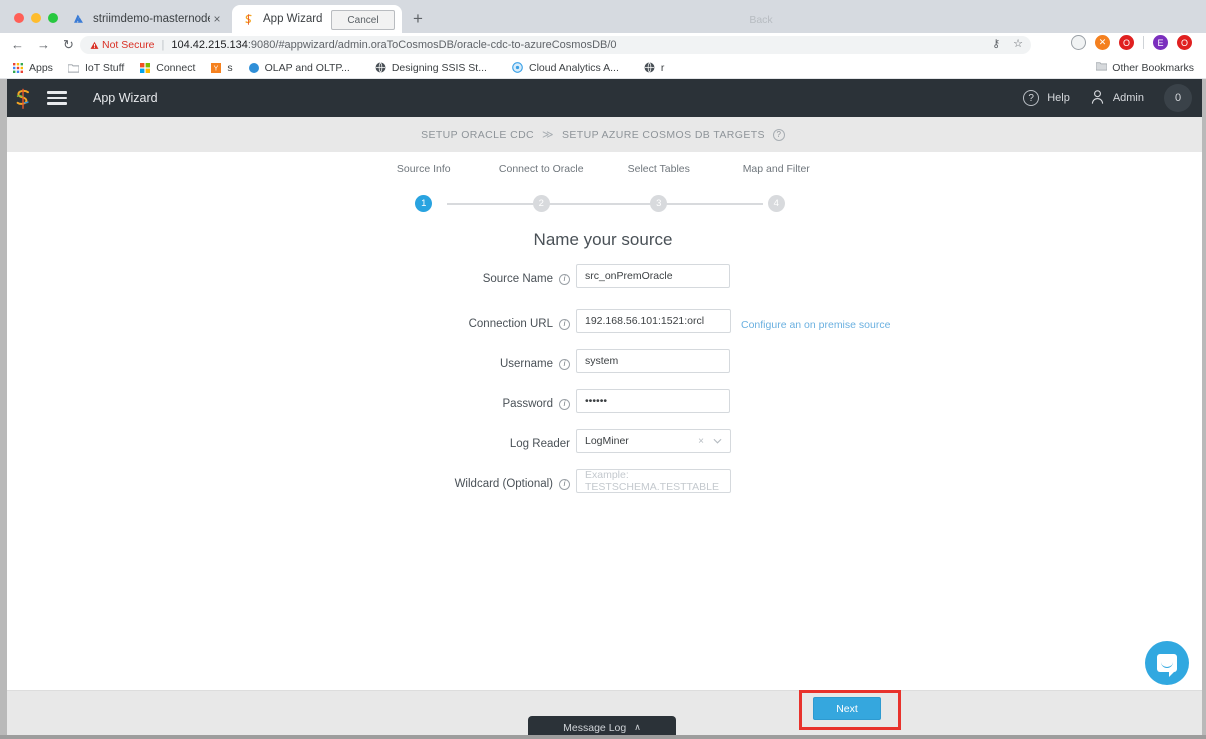  I want to click on blue-ring-icon, so click(518, 68).